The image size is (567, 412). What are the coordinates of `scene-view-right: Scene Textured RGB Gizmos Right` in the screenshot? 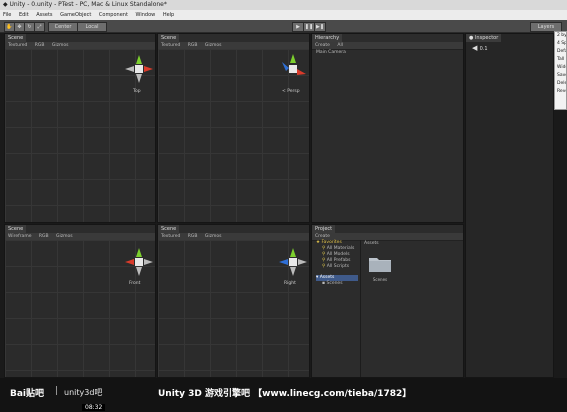 It's located at (233, 301).